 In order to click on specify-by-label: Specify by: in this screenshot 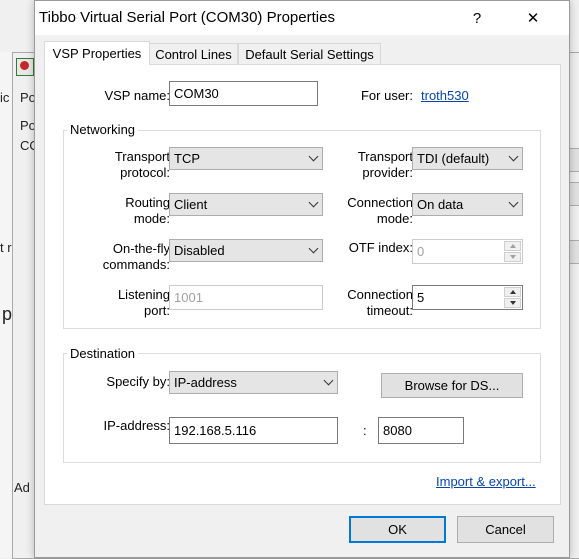, I will do `click(138, 381)`.